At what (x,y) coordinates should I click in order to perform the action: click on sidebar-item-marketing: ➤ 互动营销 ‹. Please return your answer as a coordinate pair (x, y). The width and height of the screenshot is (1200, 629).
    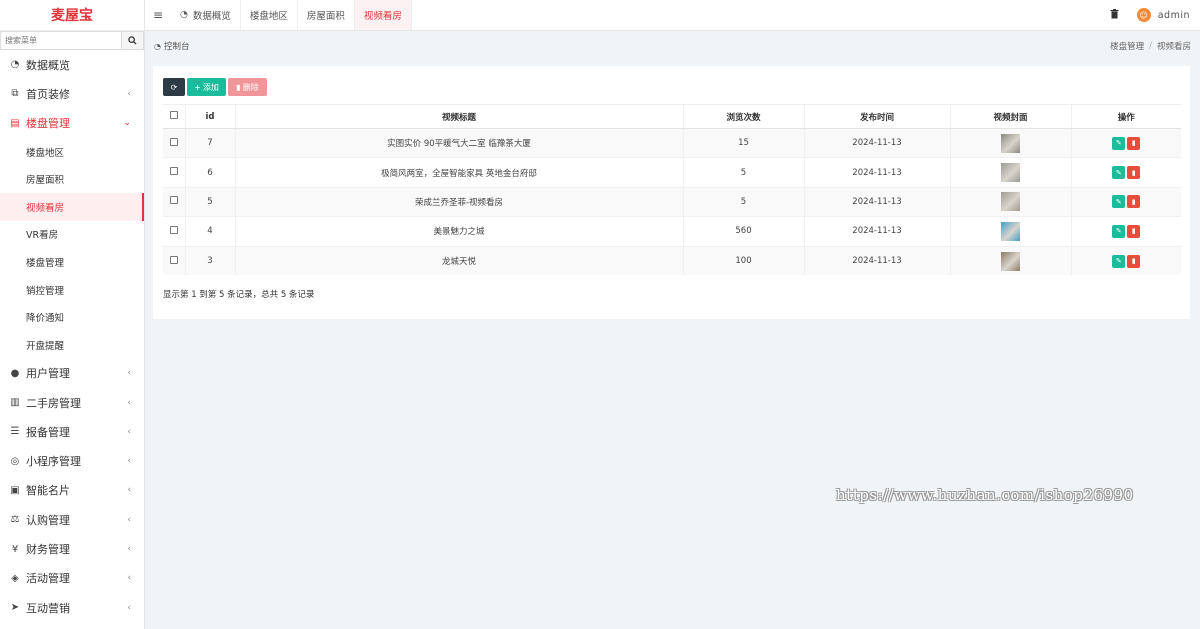
    Looking at the image, I should click on (72, 607).